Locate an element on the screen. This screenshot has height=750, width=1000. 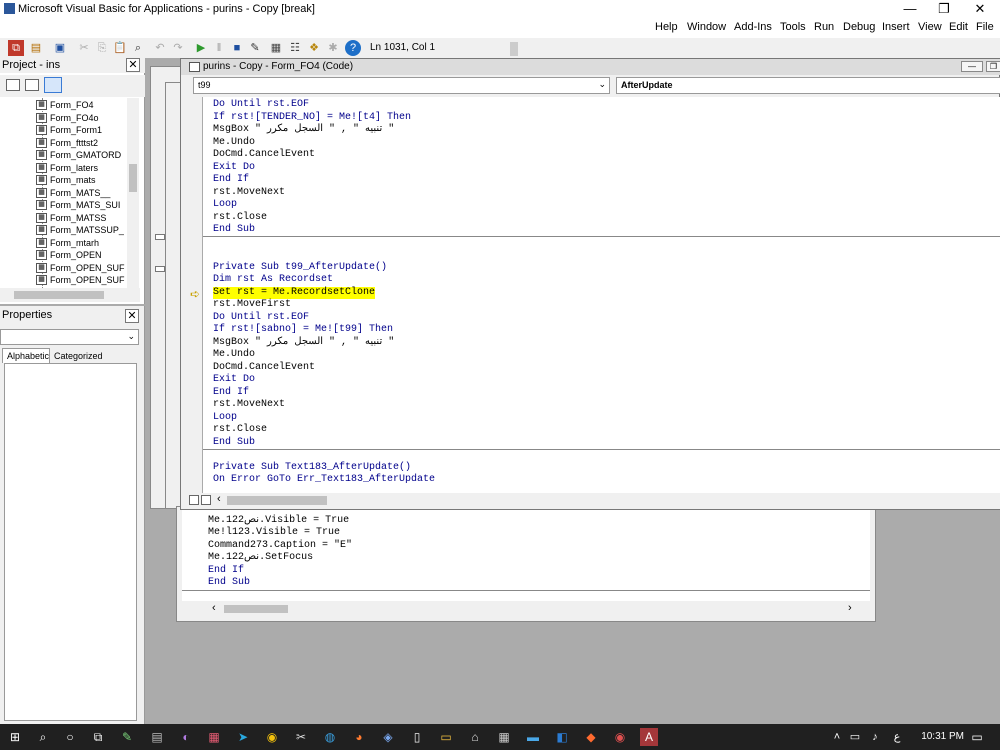
volume-icon: ♪ is located at coordinates (875, 737).